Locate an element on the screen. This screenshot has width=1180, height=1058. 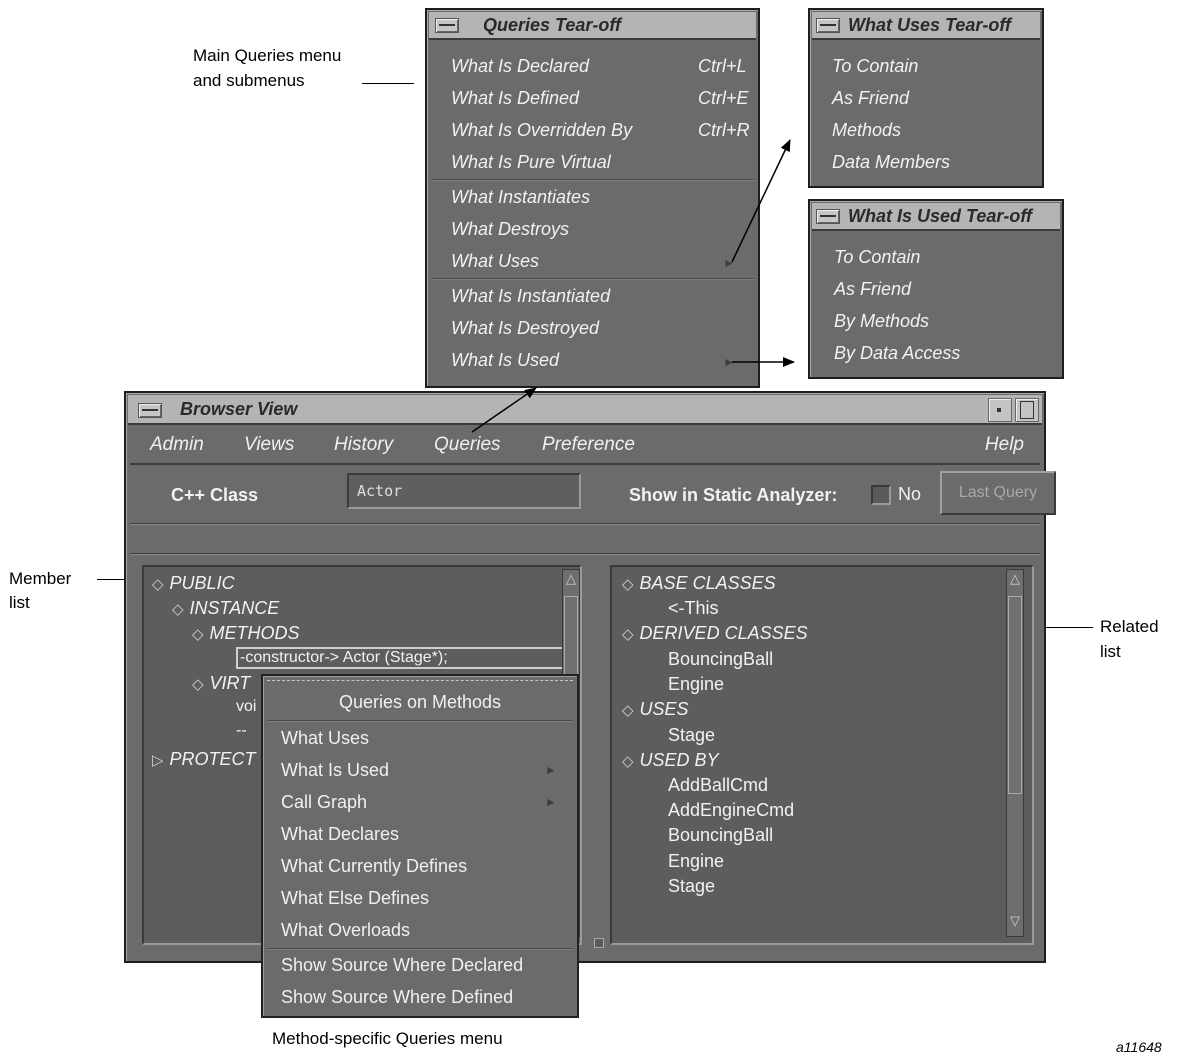
annotation-arrows is located at coordinates (633, 286).